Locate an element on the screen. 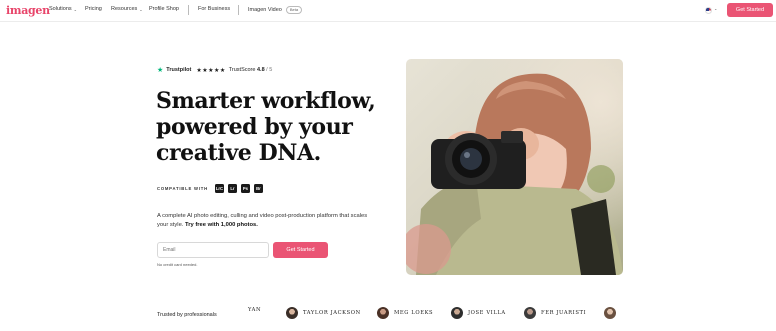  nav-pricing: Pricing is located at coordinates (93, 9).